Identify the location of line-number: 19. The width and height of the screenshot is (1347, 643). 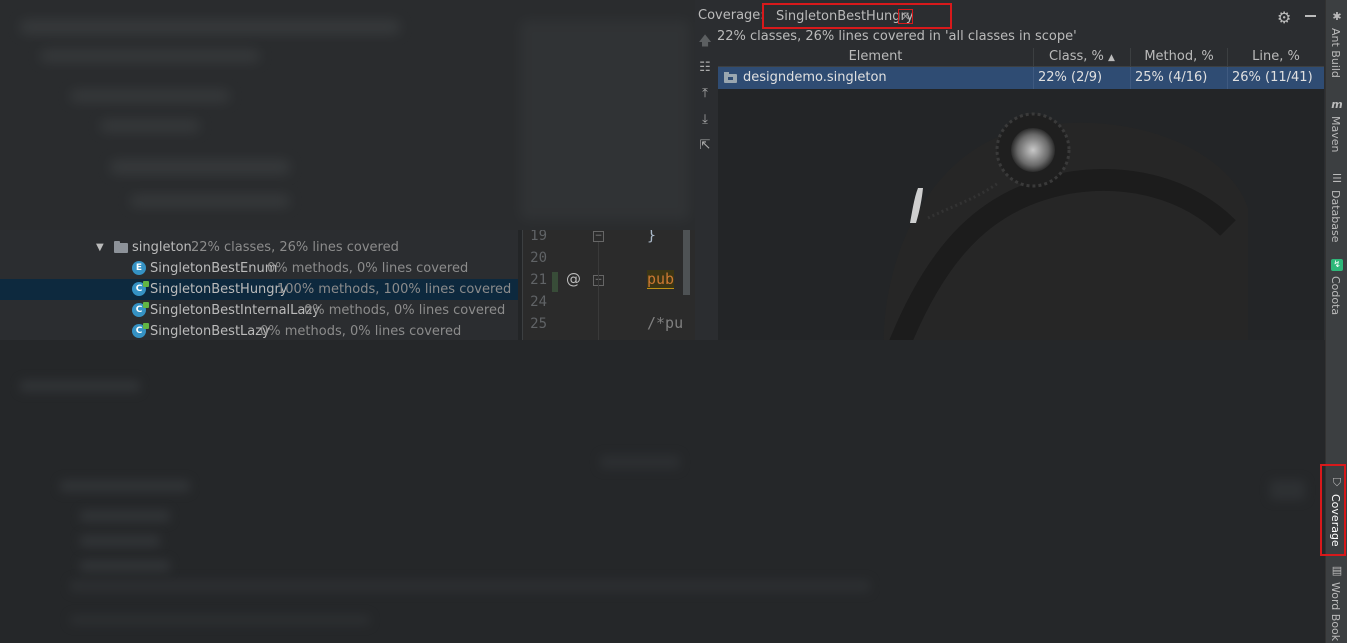
(538, 237).